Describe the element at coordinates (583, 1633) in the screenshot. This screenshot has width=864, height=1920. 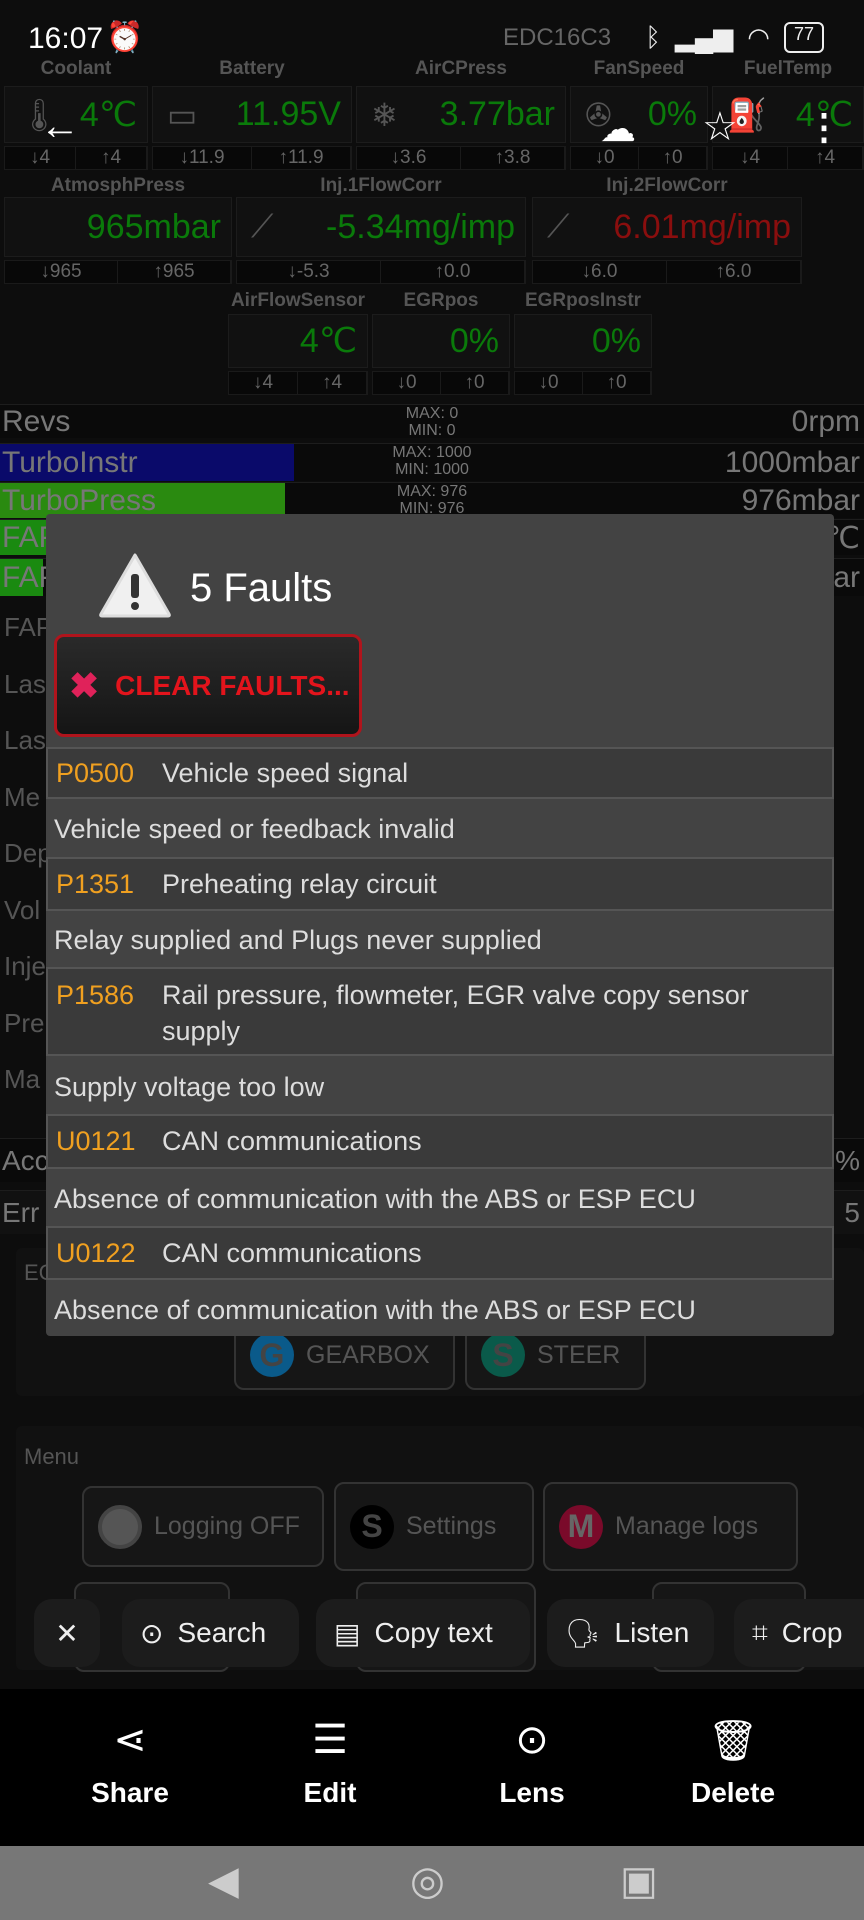
I see `listen-icon: 🗣` at that location.